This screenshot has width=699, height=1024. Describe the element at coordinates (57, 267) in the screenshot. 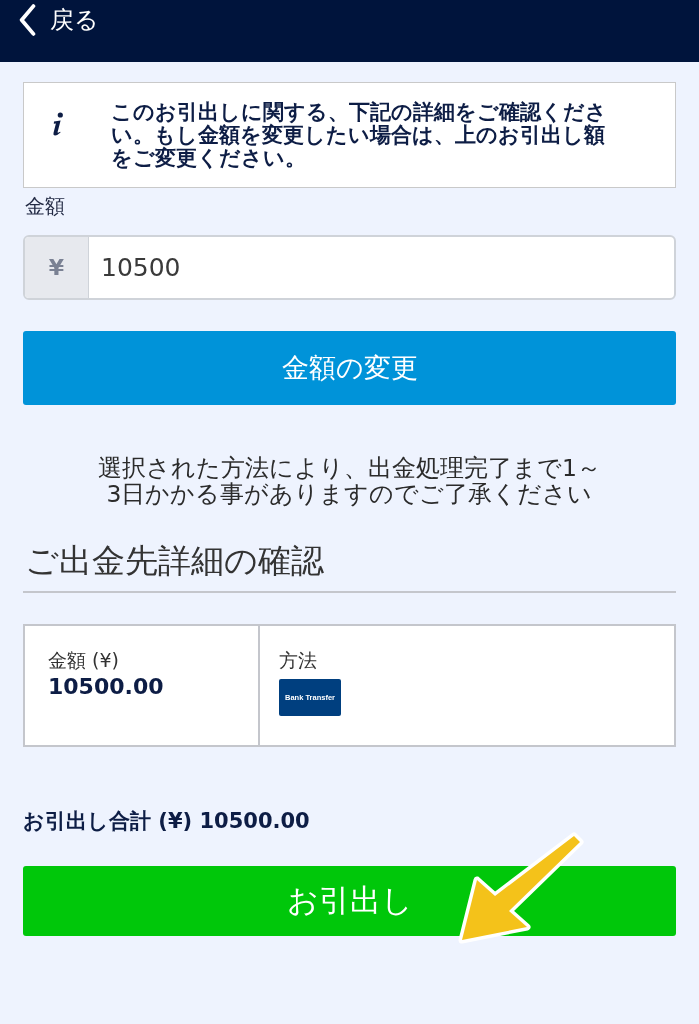

I see `currency-prefix: ¥` at that location.